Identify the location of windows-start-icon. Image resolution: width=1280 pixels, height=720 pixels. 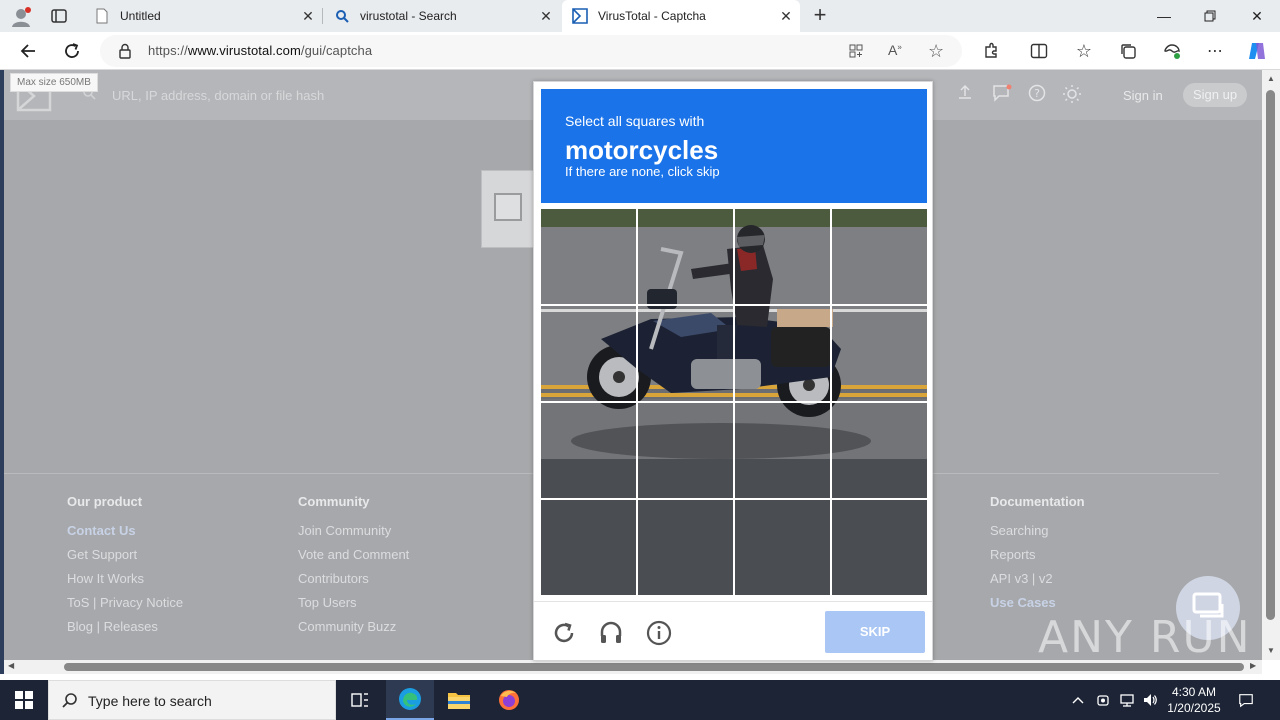
(24, 700).